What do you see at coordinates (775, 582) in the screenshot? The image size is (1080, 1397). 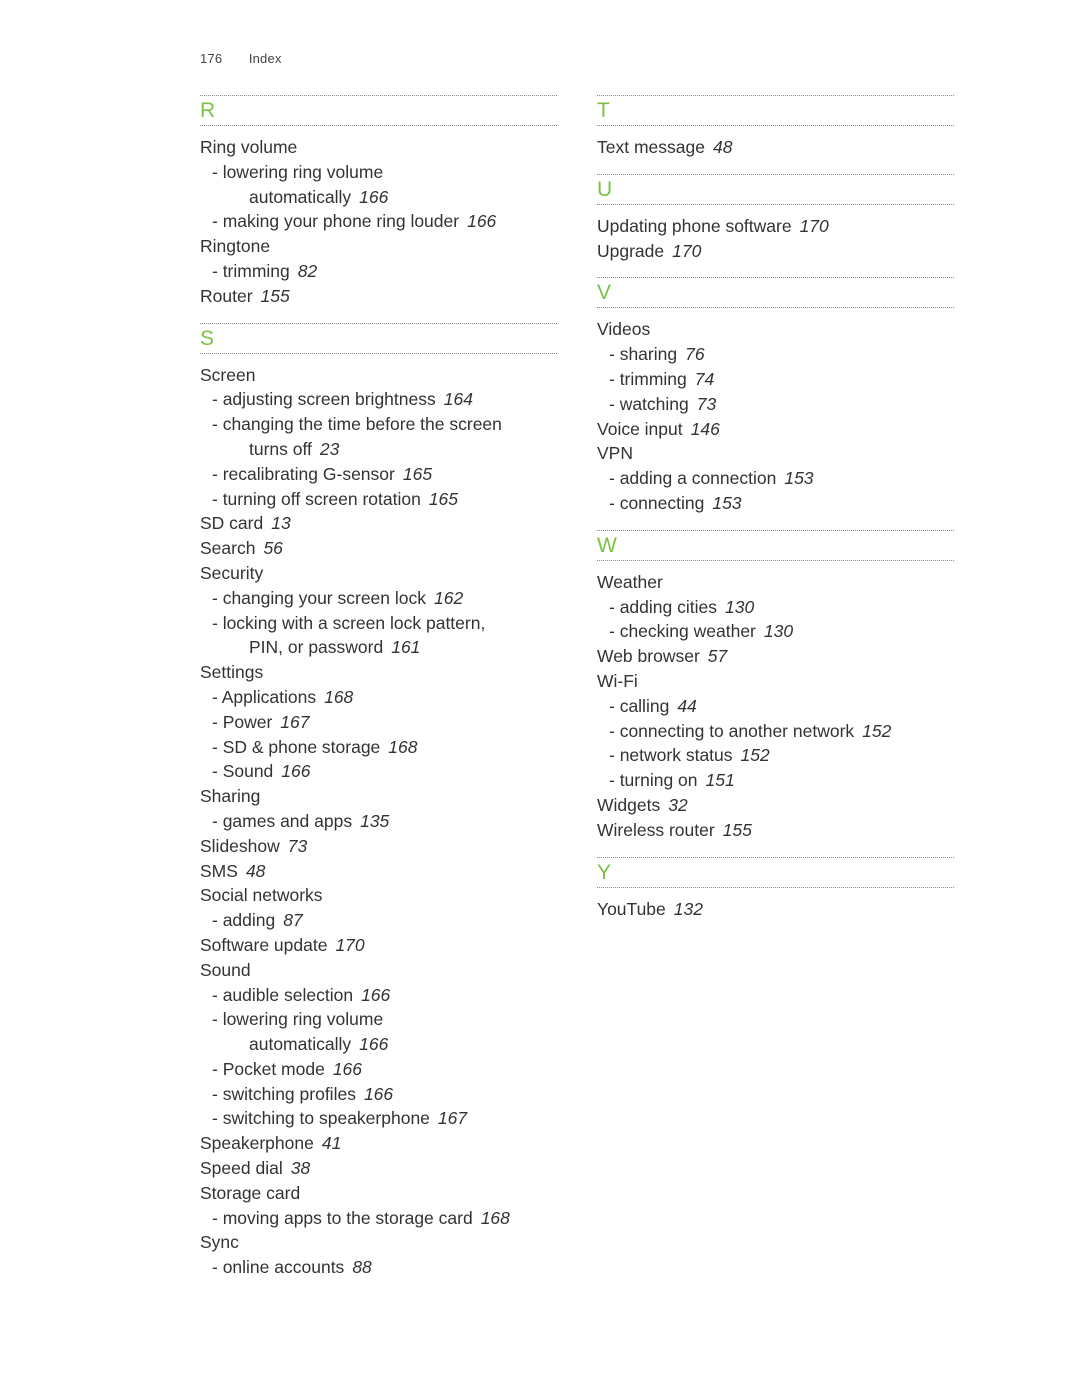 I see `index-entry: Weather` at bounding box center [775, 582].